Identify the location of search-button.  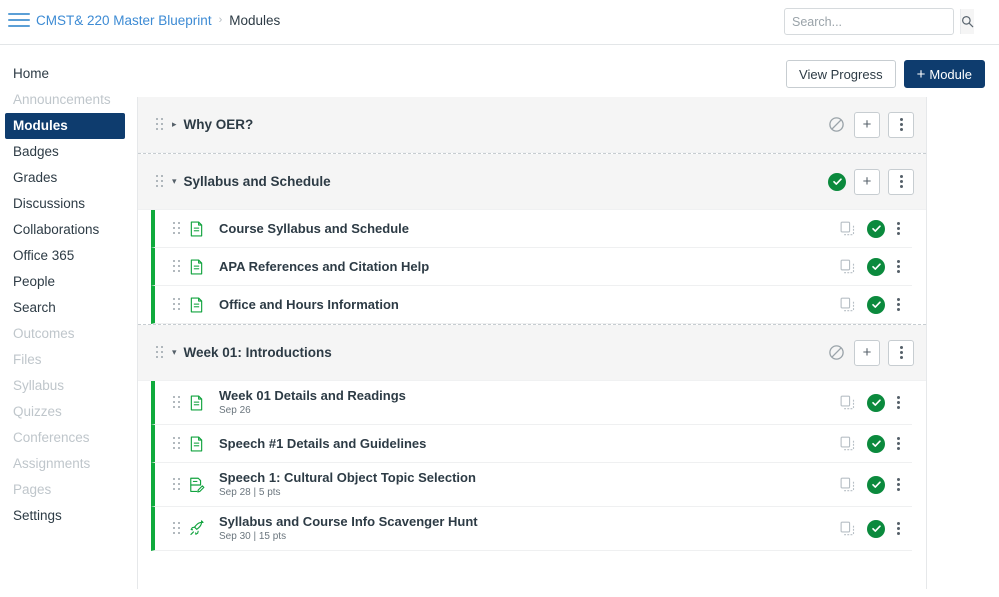
(967, 21).